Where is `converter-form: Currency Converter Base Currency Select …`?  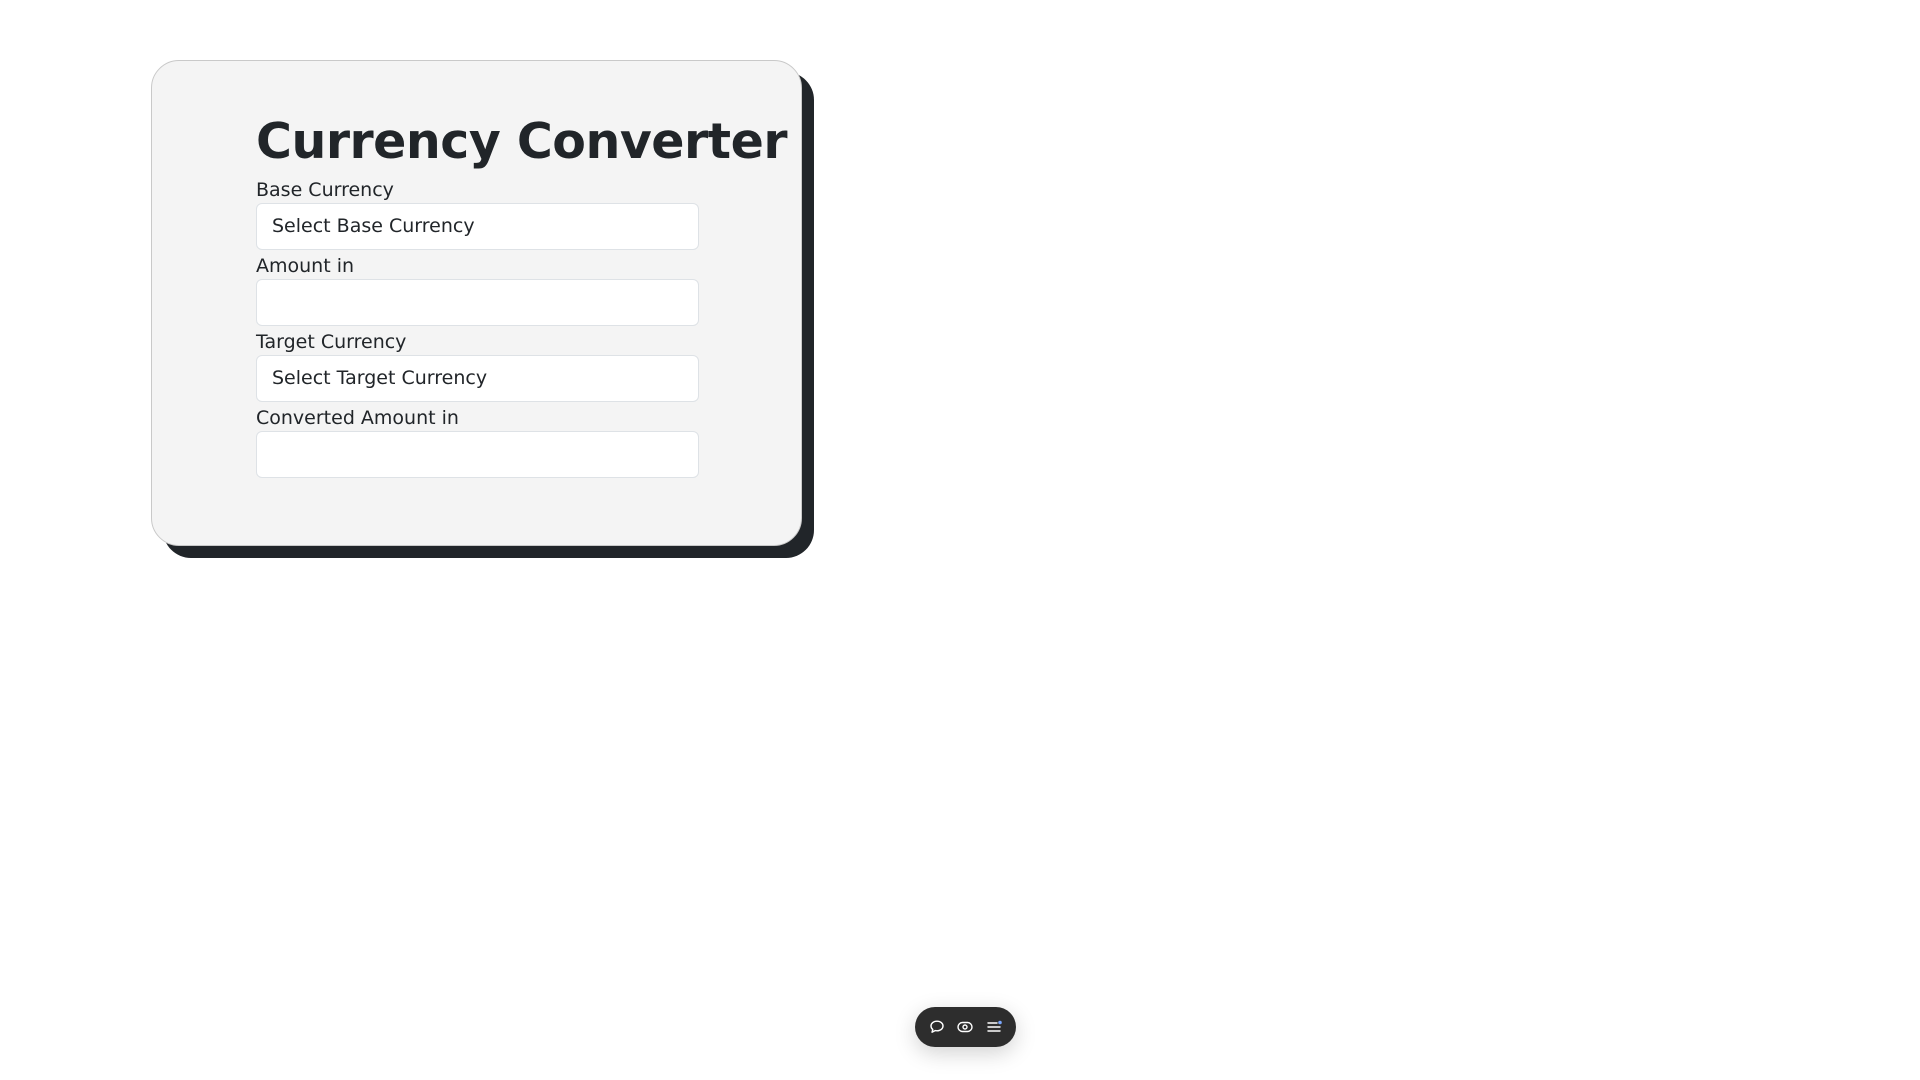
converter-form: Currency Converter Base Currency Select … is located at coordinates (522, 297).